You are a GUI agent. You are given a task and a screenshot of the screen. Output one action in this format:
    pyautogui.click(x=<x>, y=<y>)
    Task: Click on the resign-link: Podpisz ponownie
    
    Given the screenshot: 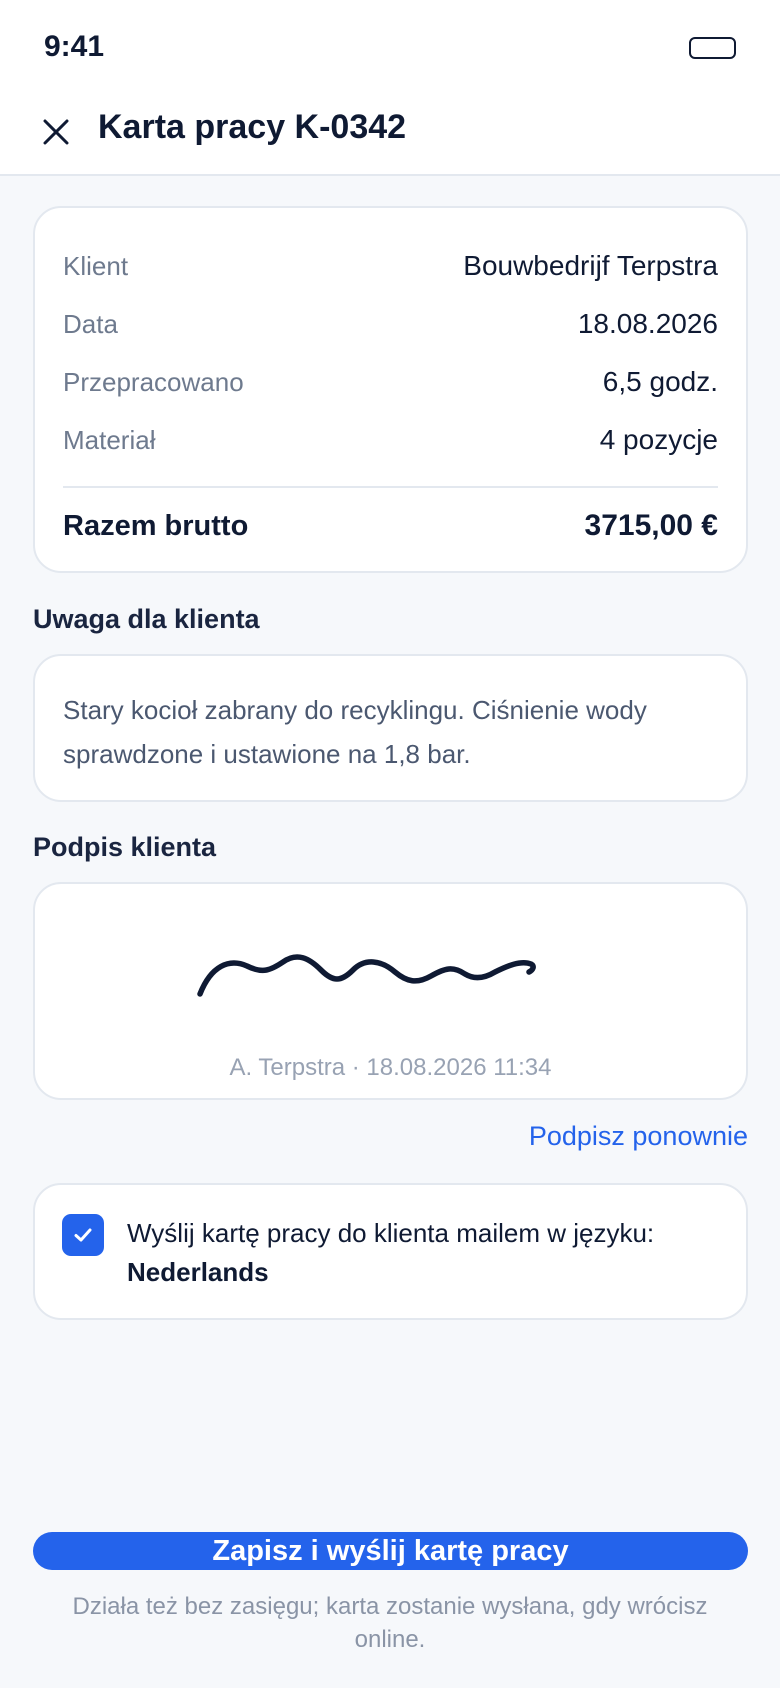 What is the action you would take?
    pyautogui.click(x=638, y=1136)
    